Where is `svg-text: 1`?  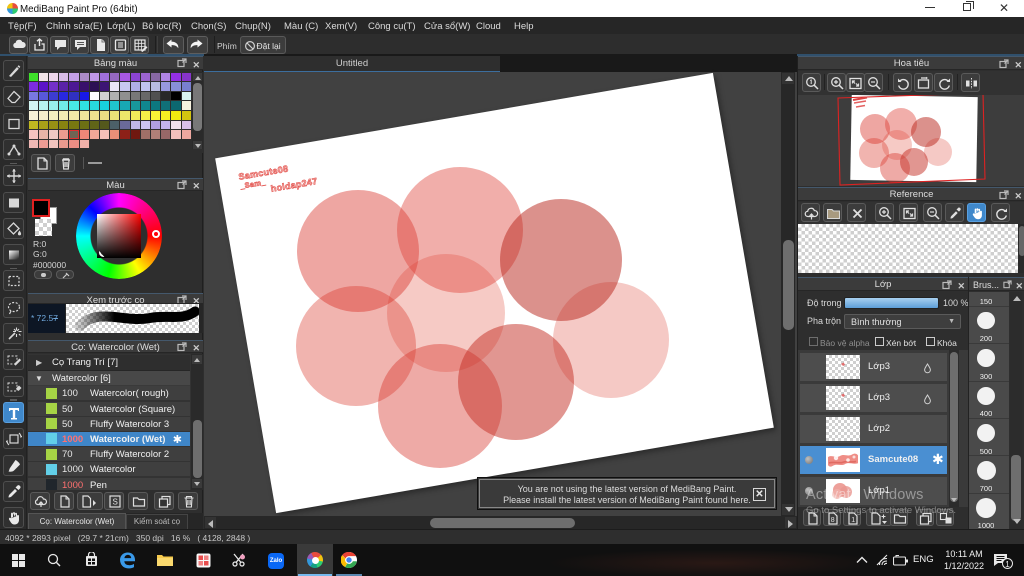
svg-text: 1 is located at coordinates (853, 520).